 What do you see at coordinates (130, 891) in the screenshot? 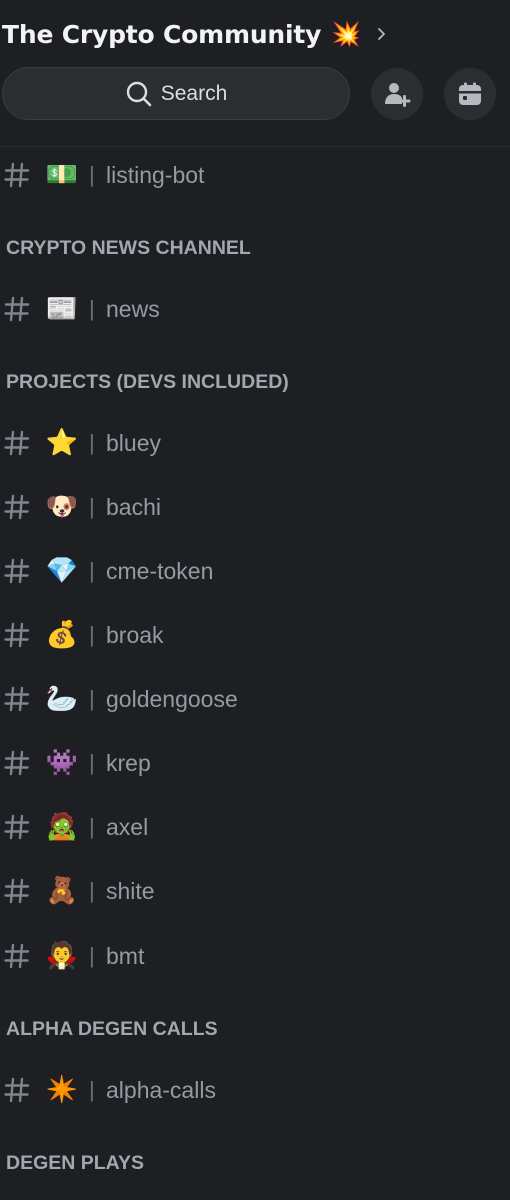
I see `channel-name: shite` at bounding box center [130, 891].